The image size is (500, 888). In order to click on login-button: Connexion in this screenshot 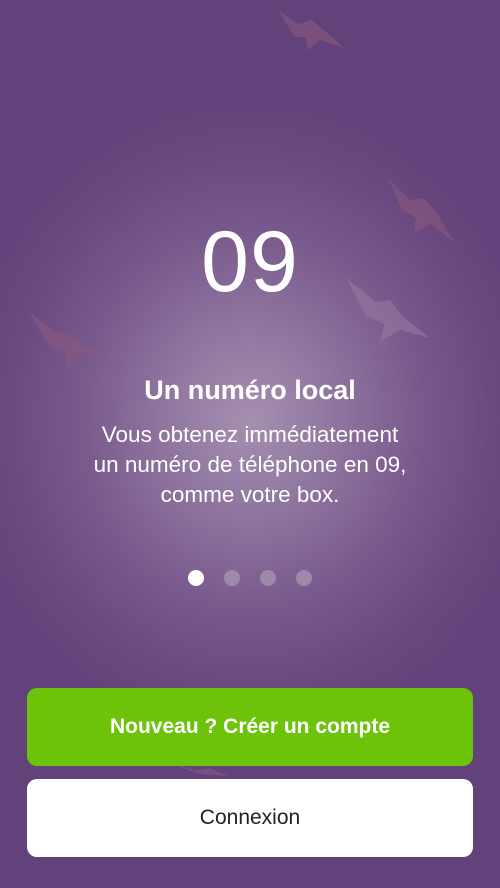, I will do `click(250, 818)`.